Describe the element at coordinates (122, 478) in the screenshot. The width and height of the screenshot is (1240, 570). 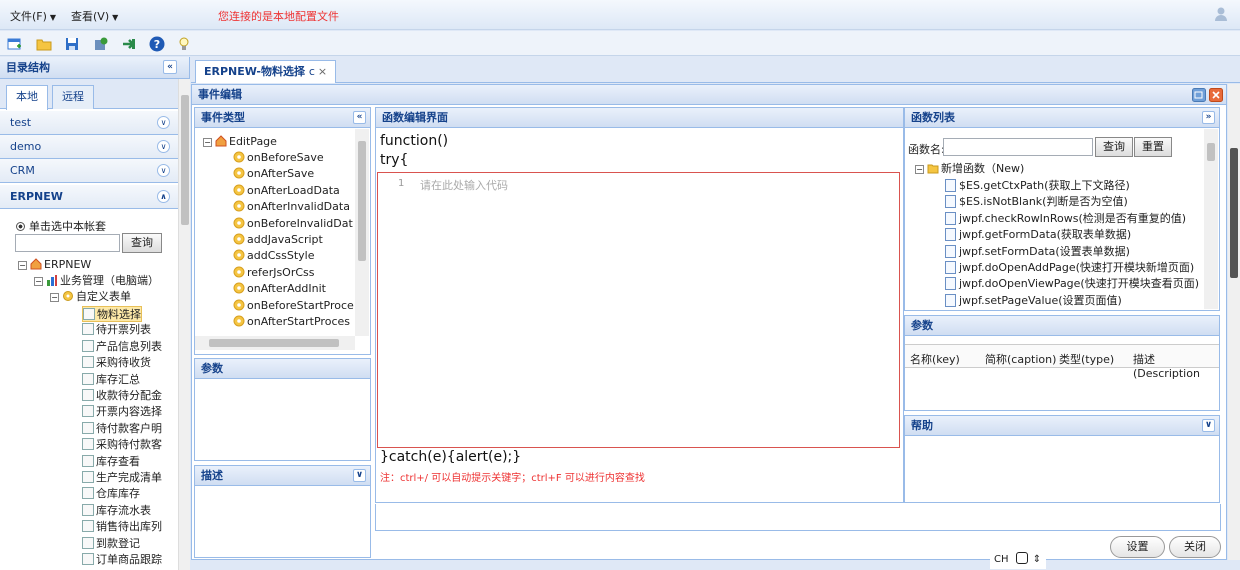
I see `form-item: 生产完成清单` at that location.